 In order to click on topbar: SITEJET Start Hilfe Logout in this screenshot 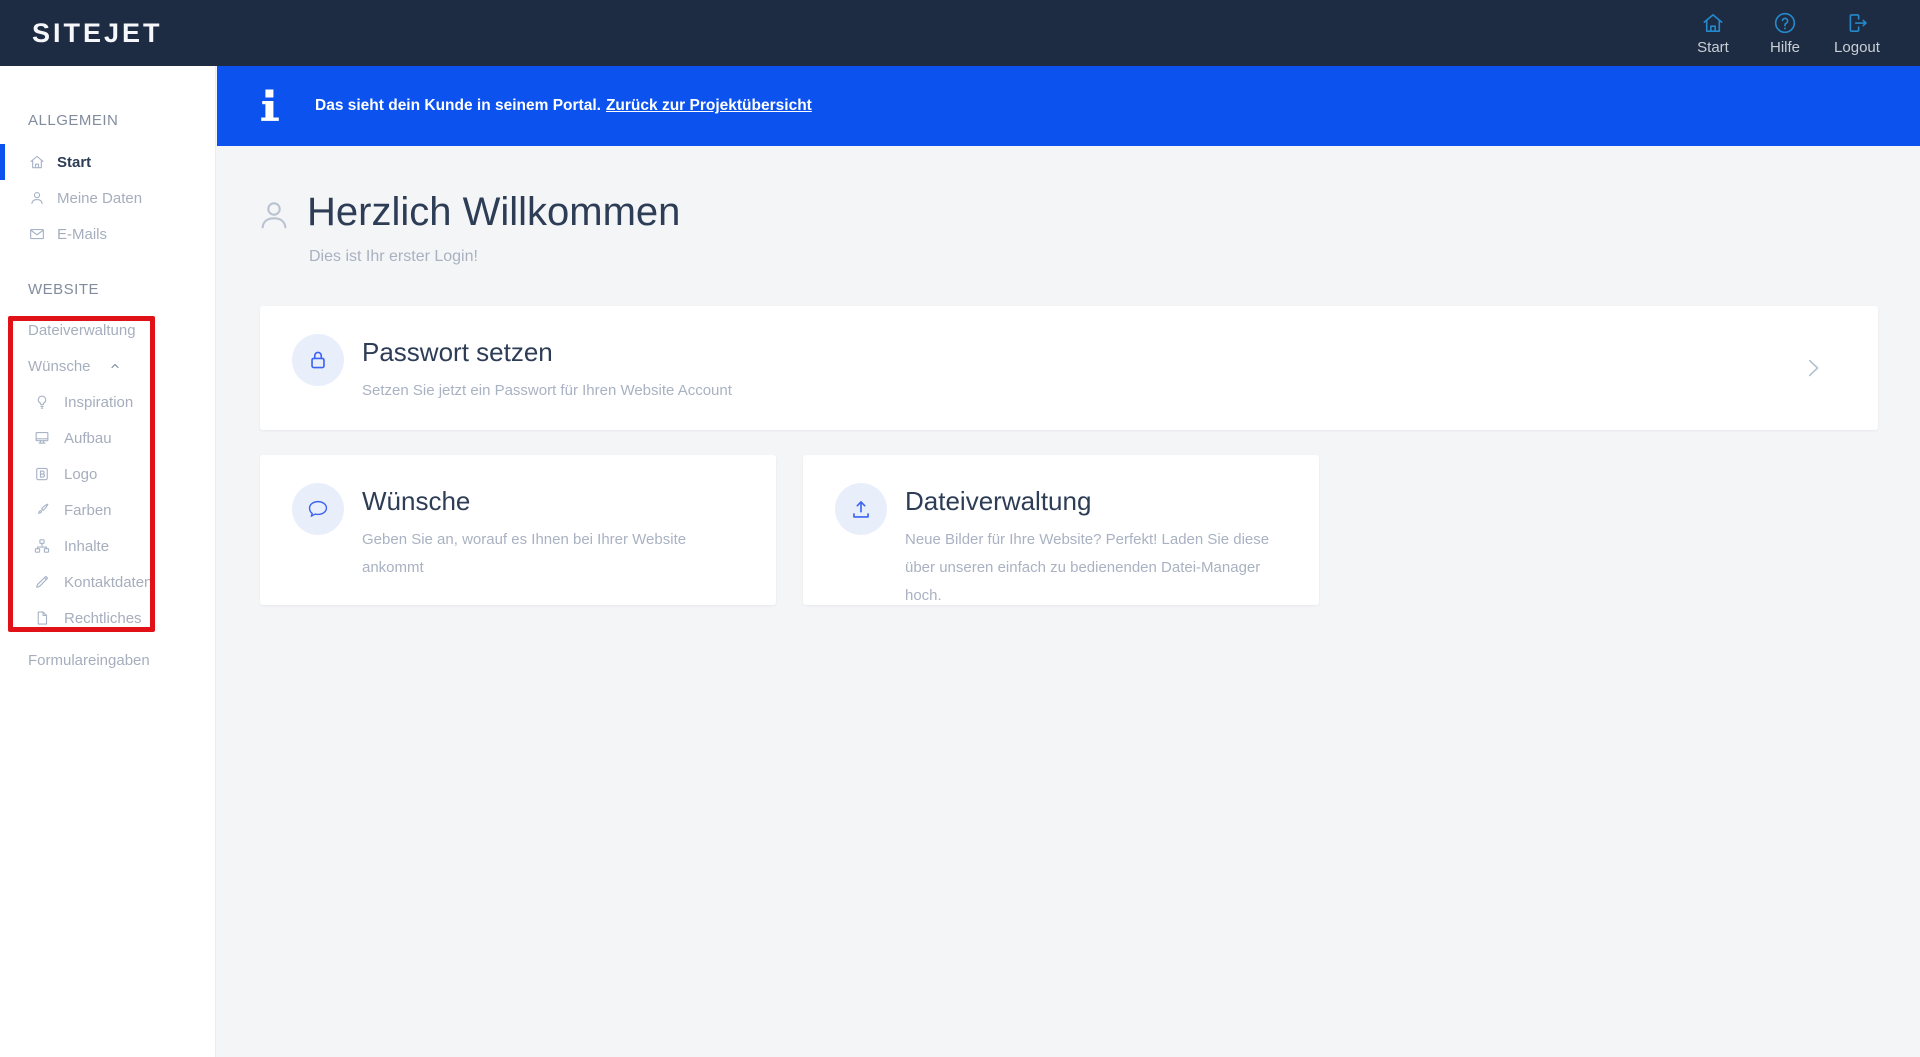, I will do `click(960, 33)`.